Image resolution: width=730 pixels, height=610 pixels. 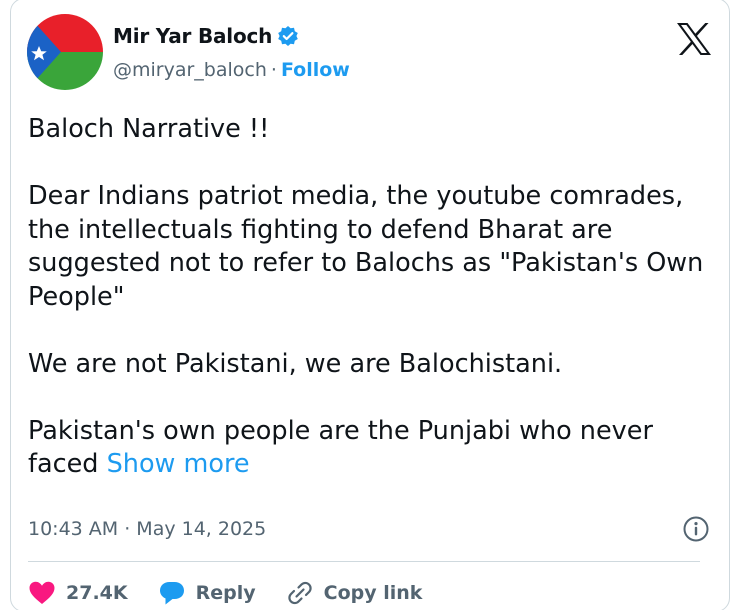 I want to click on link-icon, so click(x=299, y=593).